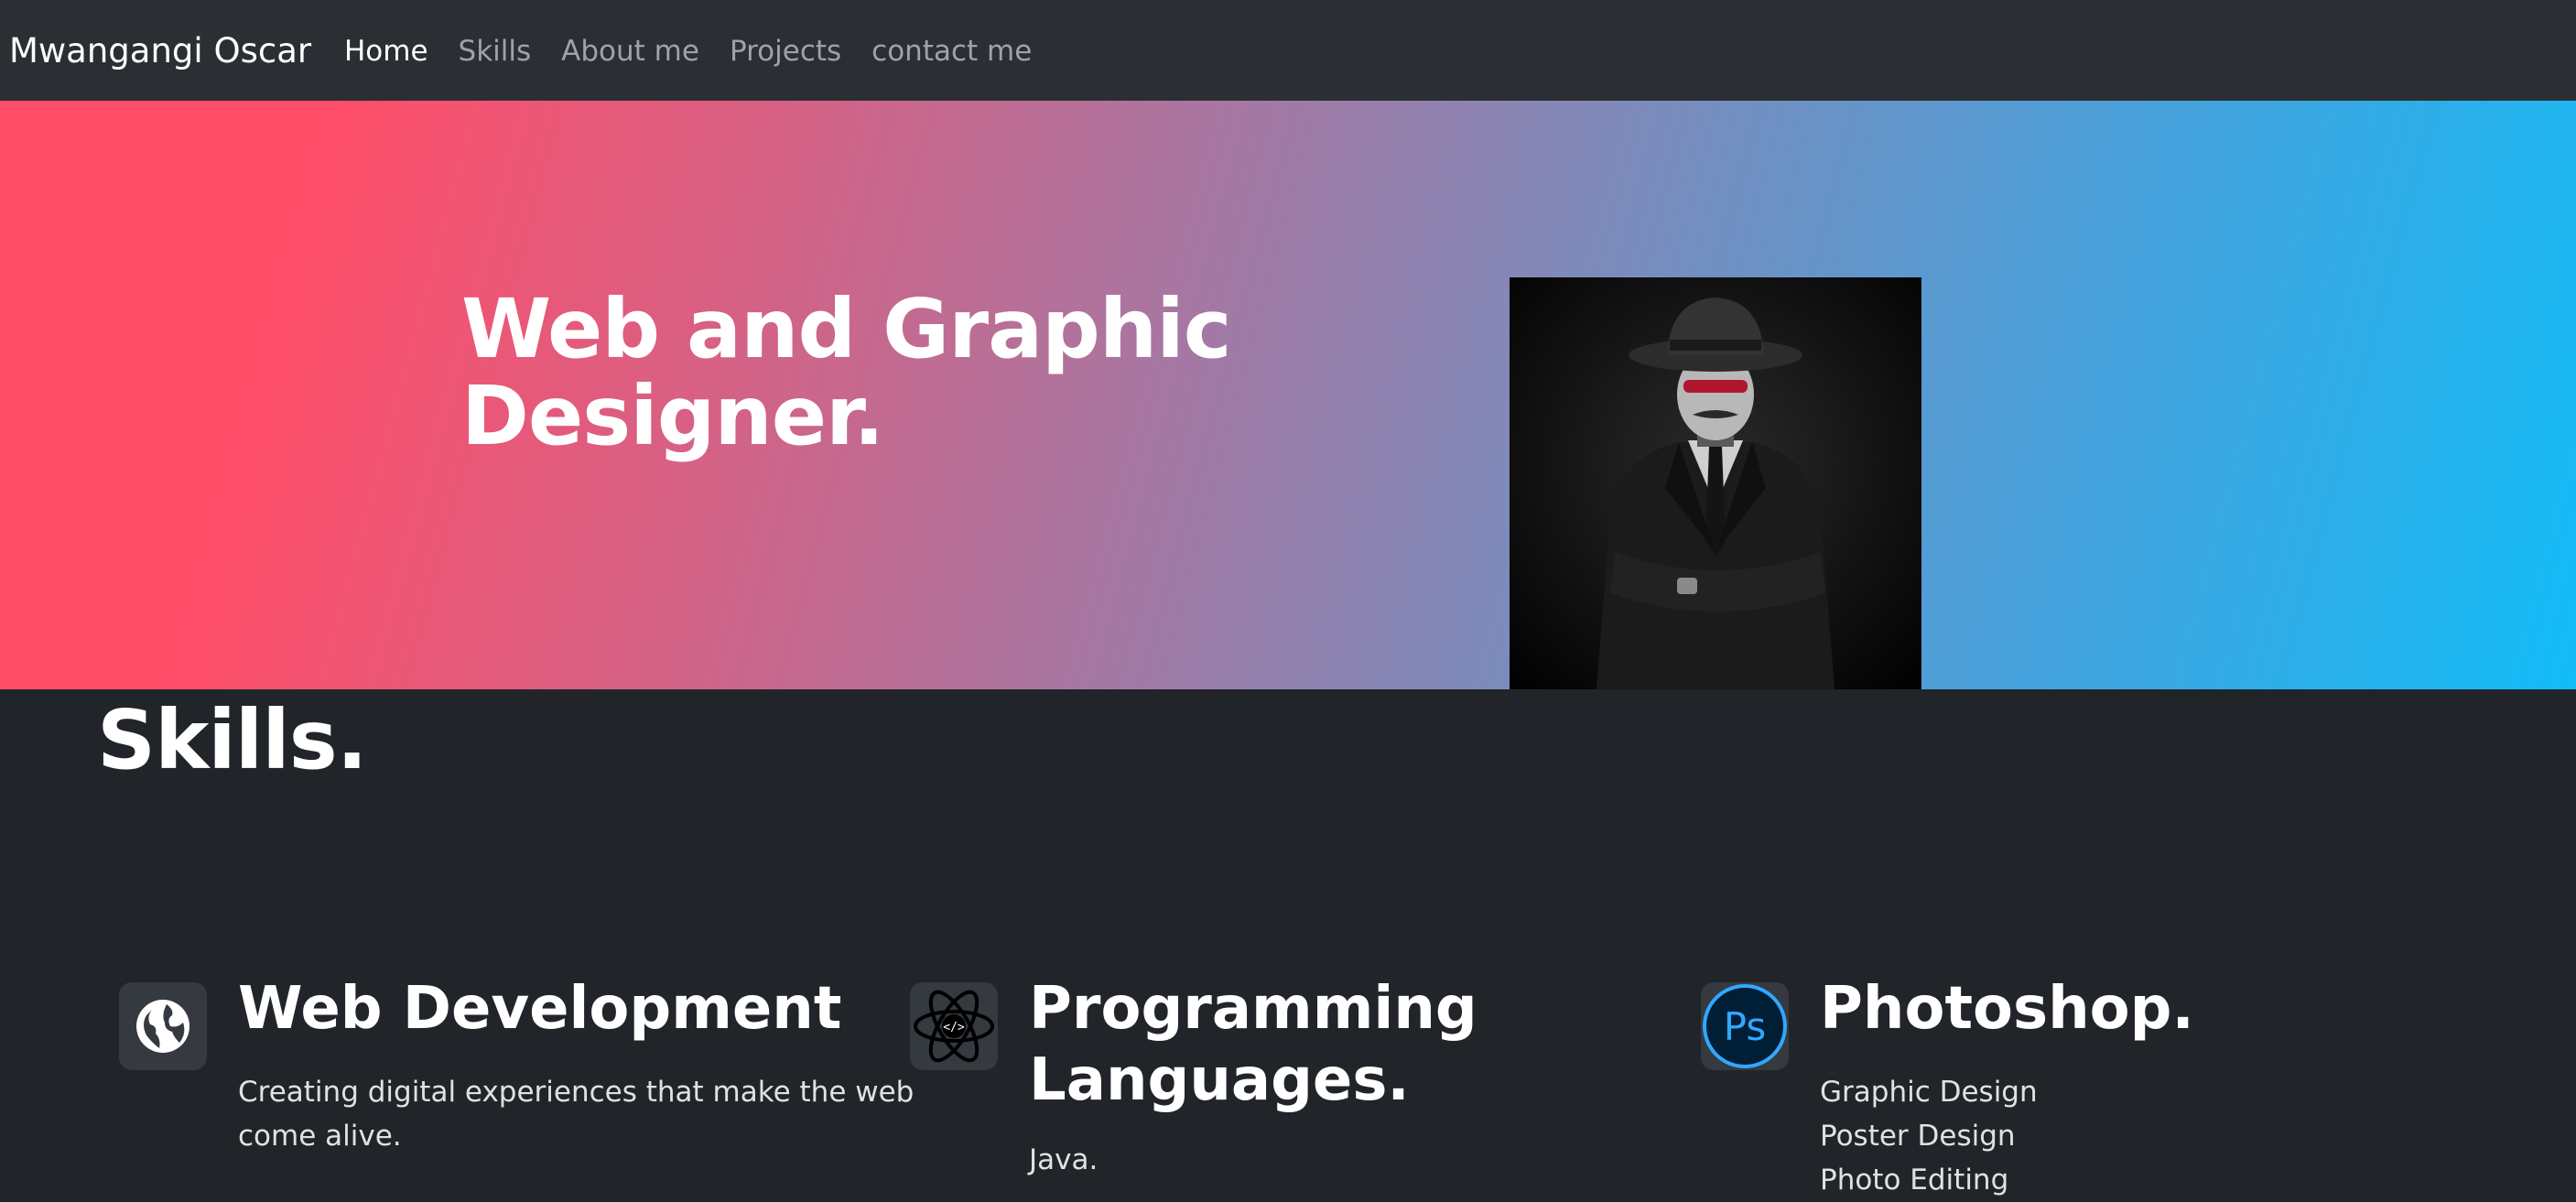 The width and height of the screenshot is (2576, 1202). I want to click on nav-link-contact: contact me, so click(951, 51).